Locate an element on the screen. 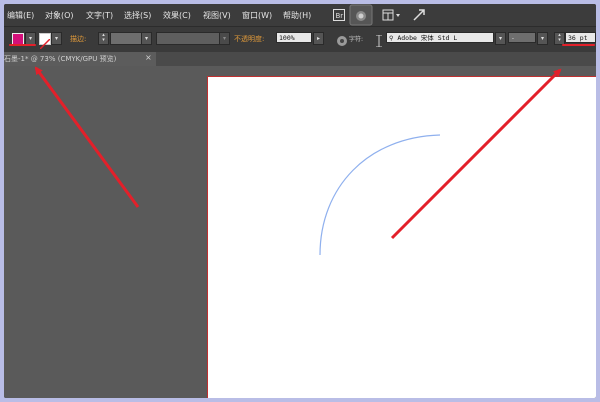 The height and width of the screenshot is (402, 600). none-slash-icon is located at coordinates (45, 44).